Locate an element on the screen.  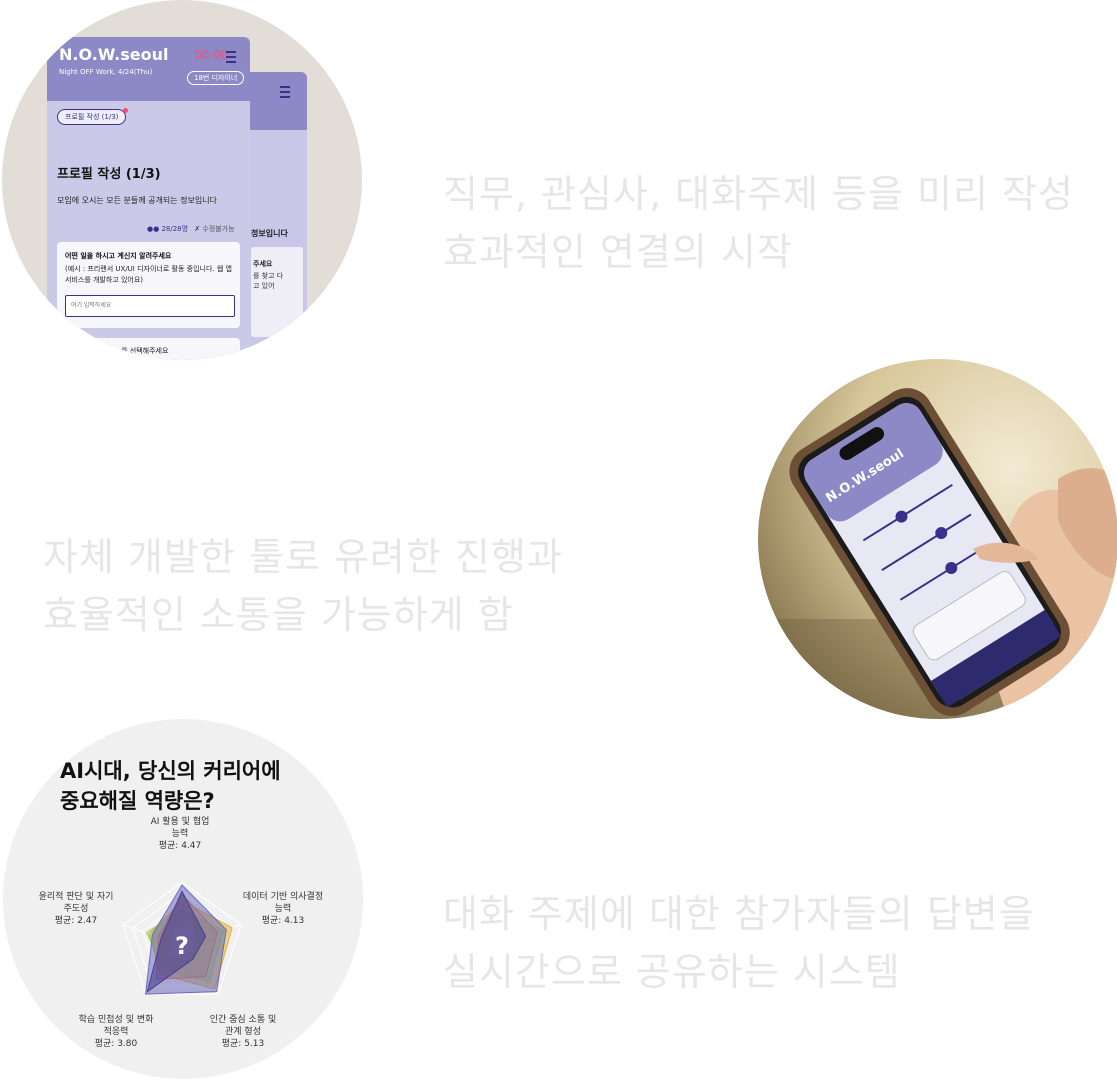
tagline-line: 대화 주제에 대한 참가자들의 답변을 is located at coordinates (739, 914).